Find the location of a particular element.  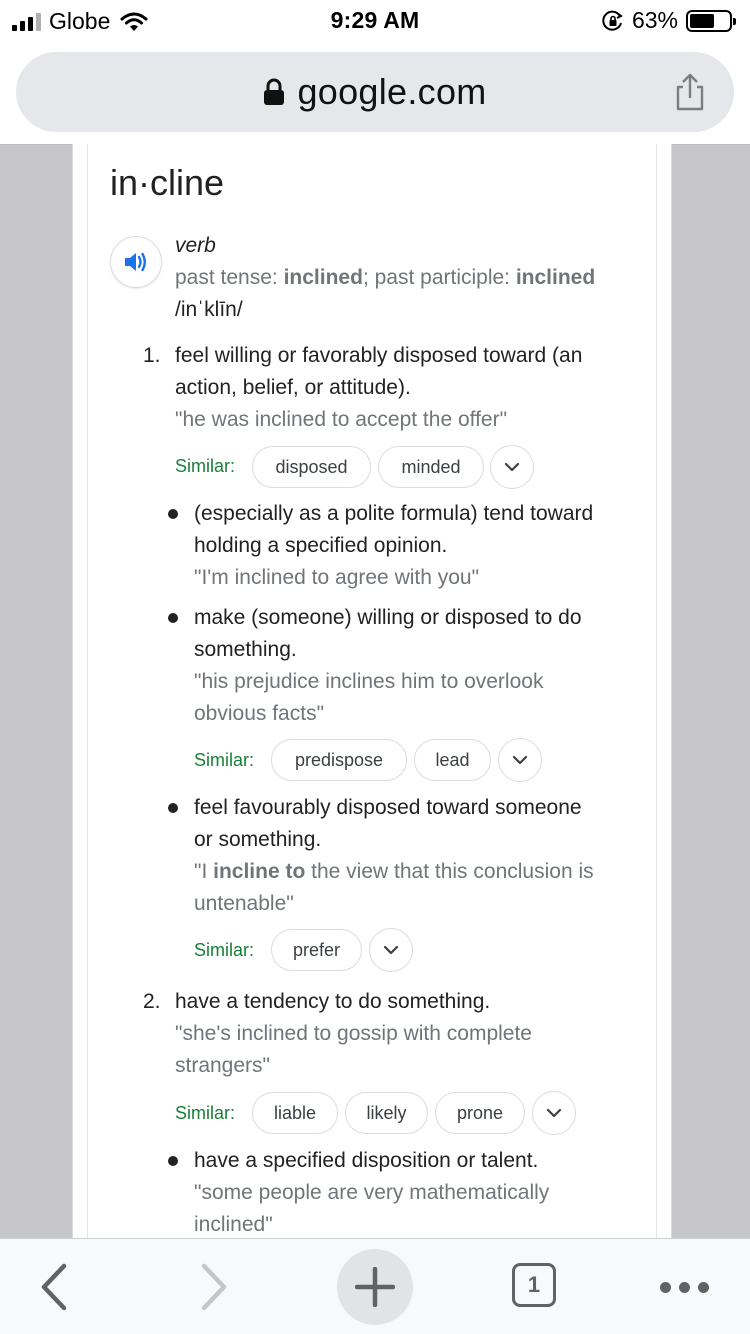

definition-line: action, belief, or attitude). is located at coordinates (293, 387).